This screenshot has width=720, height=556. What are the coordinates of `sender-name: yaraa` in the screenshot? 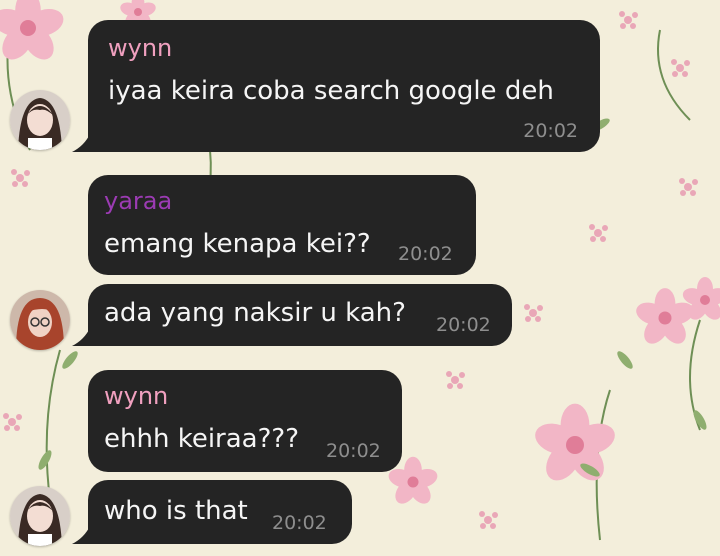 It's located at (138, 201).